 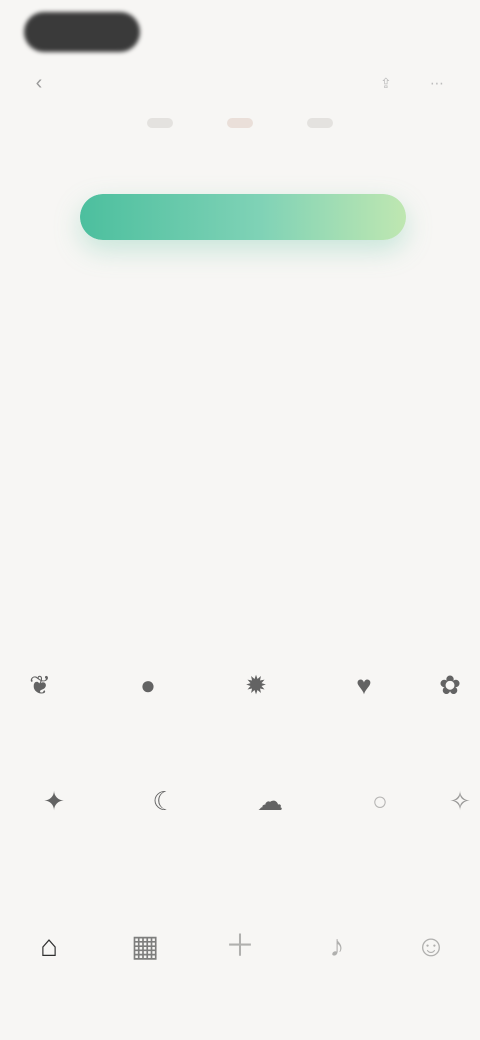 I want to click on grid-item: ❦, so click(x=40, y=700).